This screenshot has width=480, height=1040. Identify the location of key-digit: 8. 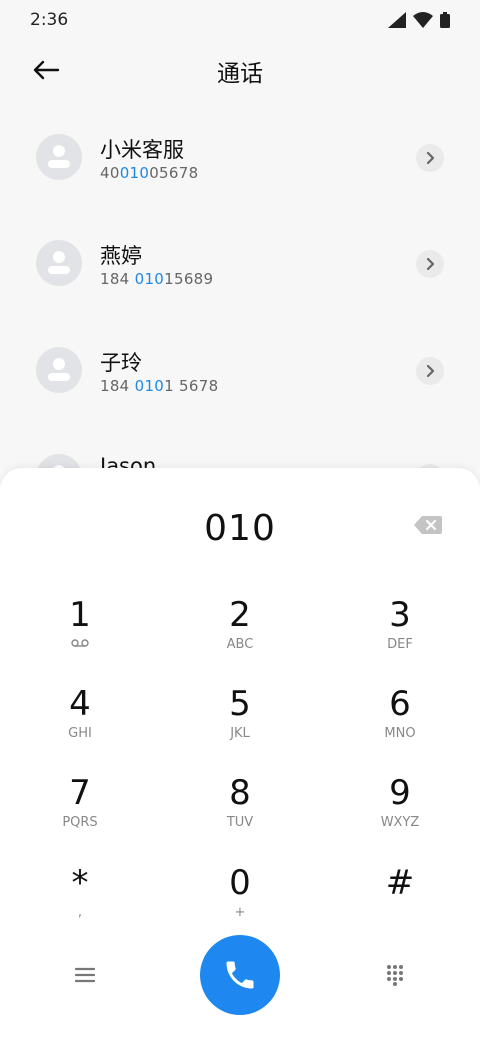
(240, 793).